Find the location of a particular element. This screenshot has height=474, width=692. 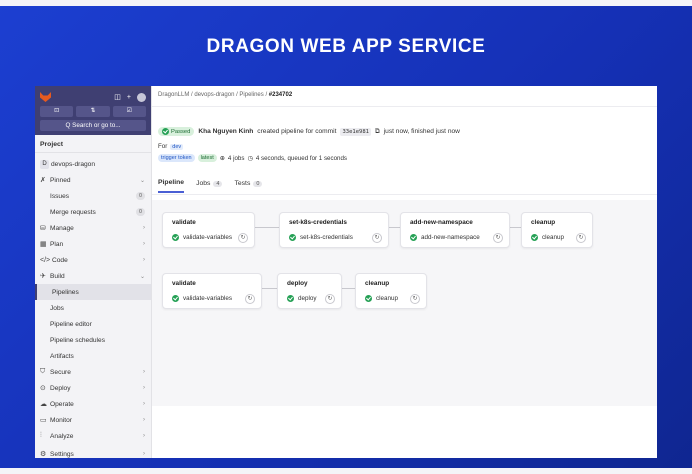

tab-label: Pipeline is located at coordinates (171, 182).